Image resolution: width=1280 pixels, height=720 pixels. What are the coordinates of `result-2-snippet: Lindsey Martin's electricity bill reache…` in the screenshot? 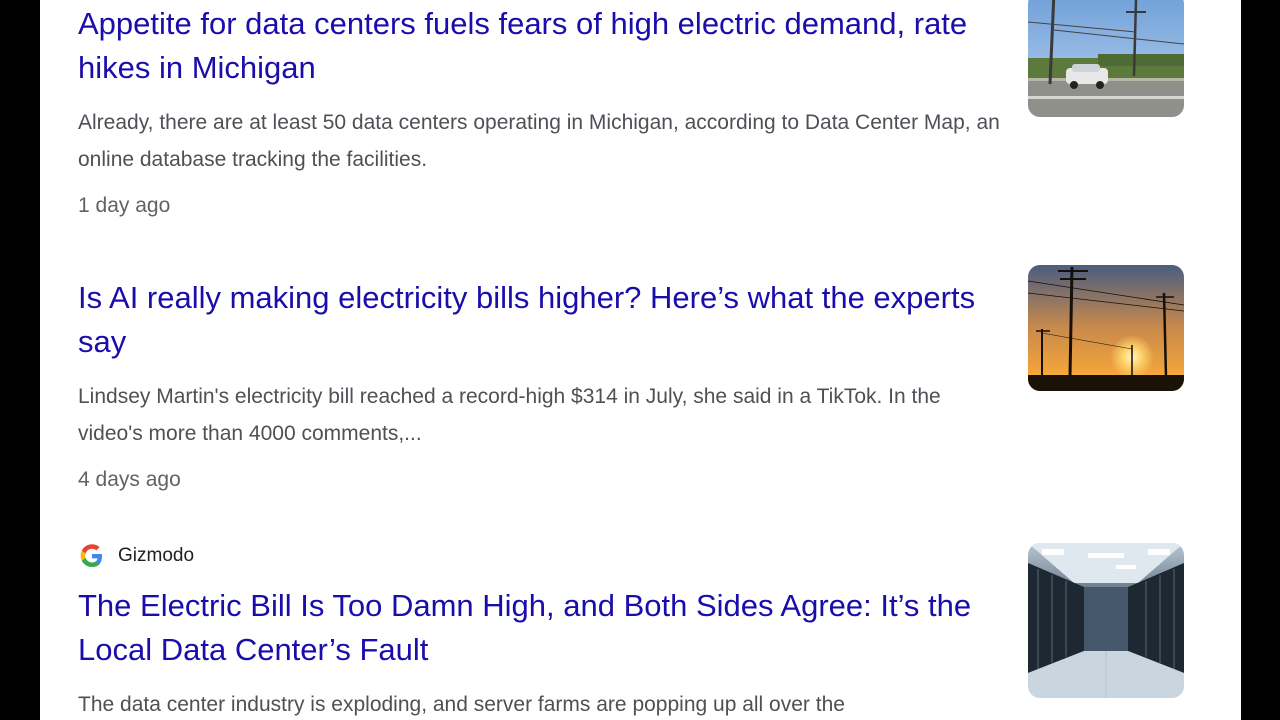 It's located at (509, 415).